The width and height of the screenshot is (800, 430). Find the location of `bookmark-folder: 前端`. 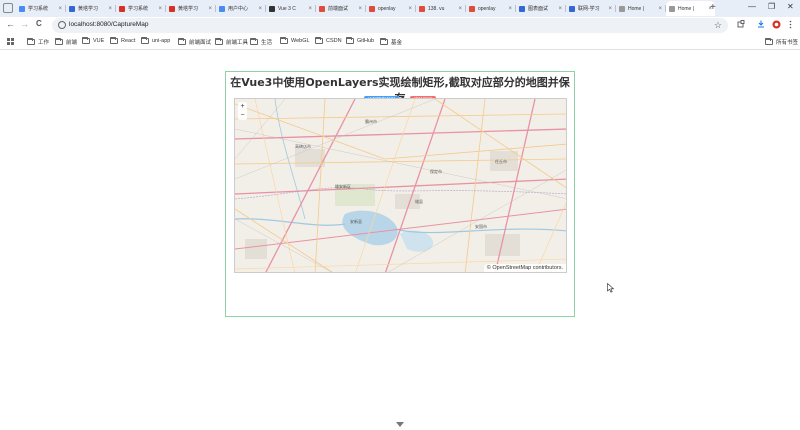

bookmark-folder: 前端 is located at coordinates (66, 42).